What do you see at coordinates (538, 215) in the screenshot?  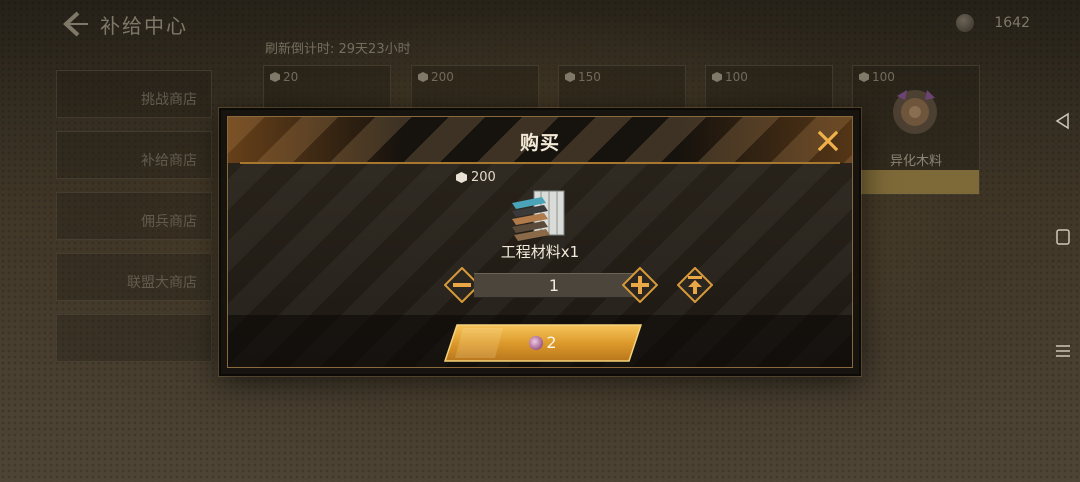 I see `engineering-material-icon` at bounding box center [538, 215].